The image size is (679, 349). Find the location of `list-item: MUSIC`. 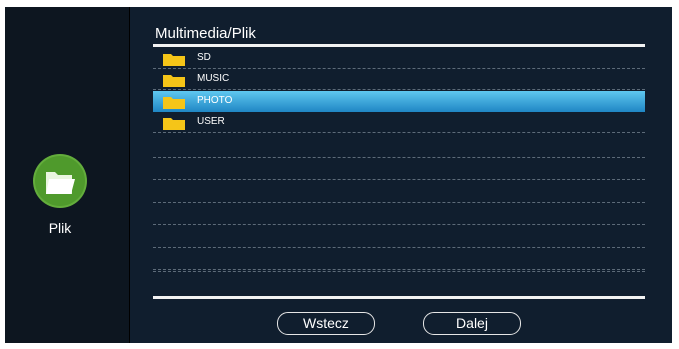

list-item: MUSIC is located at coordinates (399, 79).